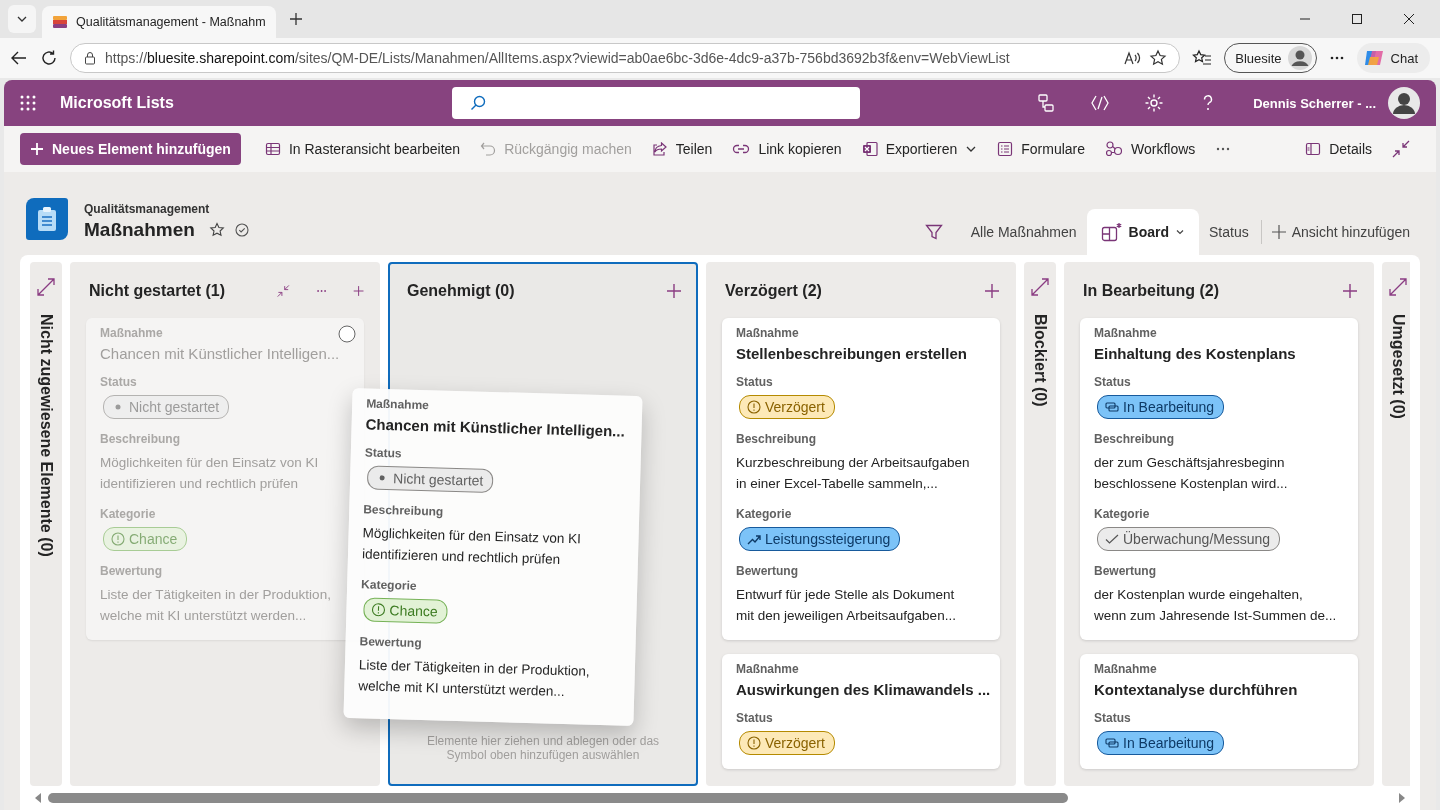 Image resolution: width=1440 pixels, height=810 pixels. What do you see at coordinates (1219, 711) in the screenshot?
I see `card: Maßnahme Kontextanalyse durchführen Status In Bearbeitung` at bounding box center [1219, 711].